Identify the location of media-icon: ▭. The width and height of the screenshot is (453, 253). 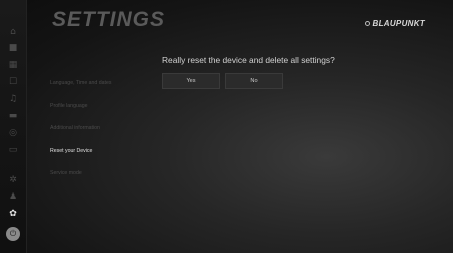
(13, 150).